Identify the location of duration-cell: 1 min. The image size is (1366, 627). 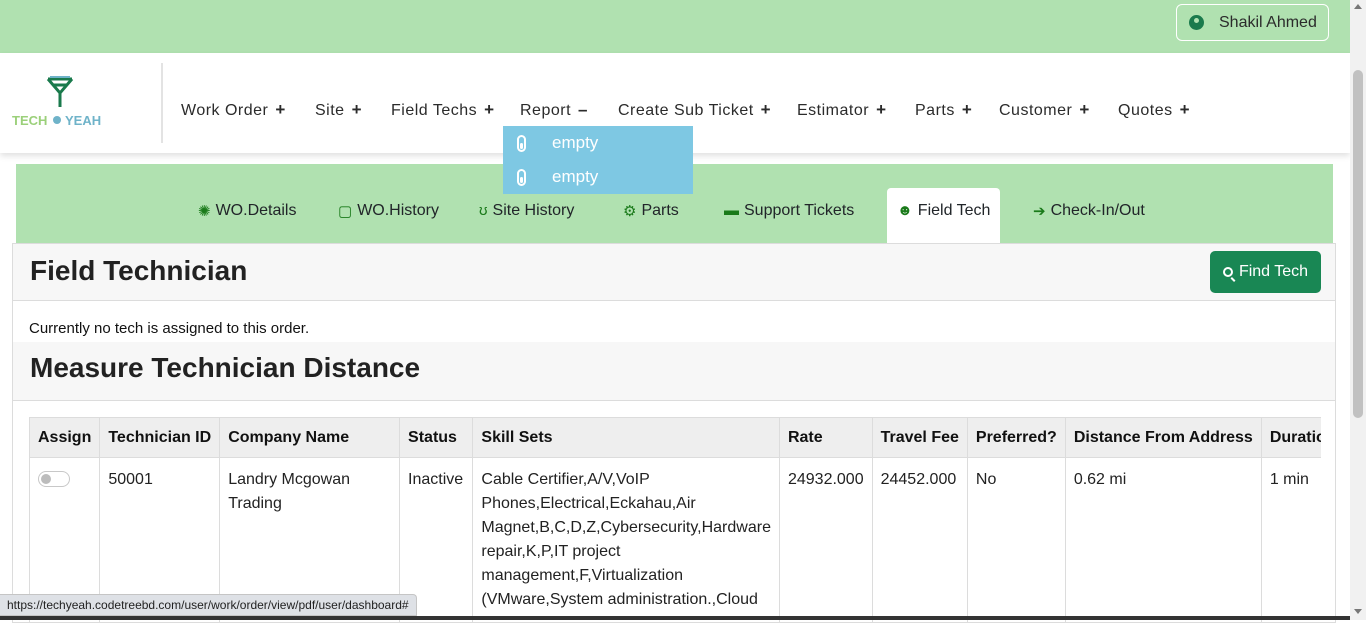
(1290, 539).